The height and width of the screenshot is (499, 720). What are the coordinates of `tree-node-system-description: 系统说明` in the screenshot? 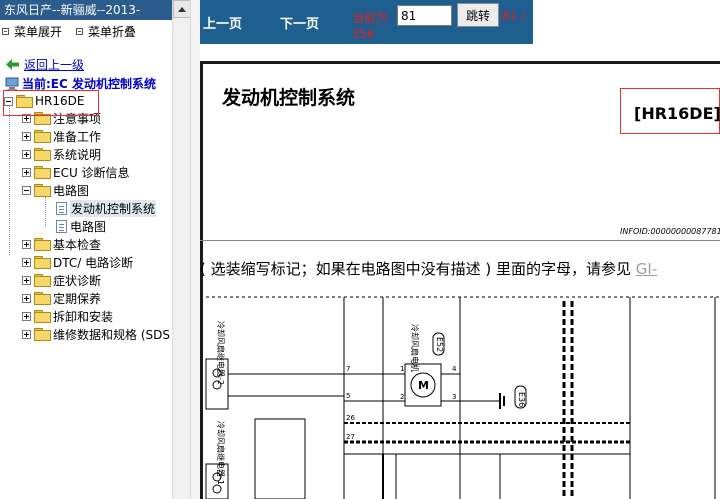 It's located at (61, 154).